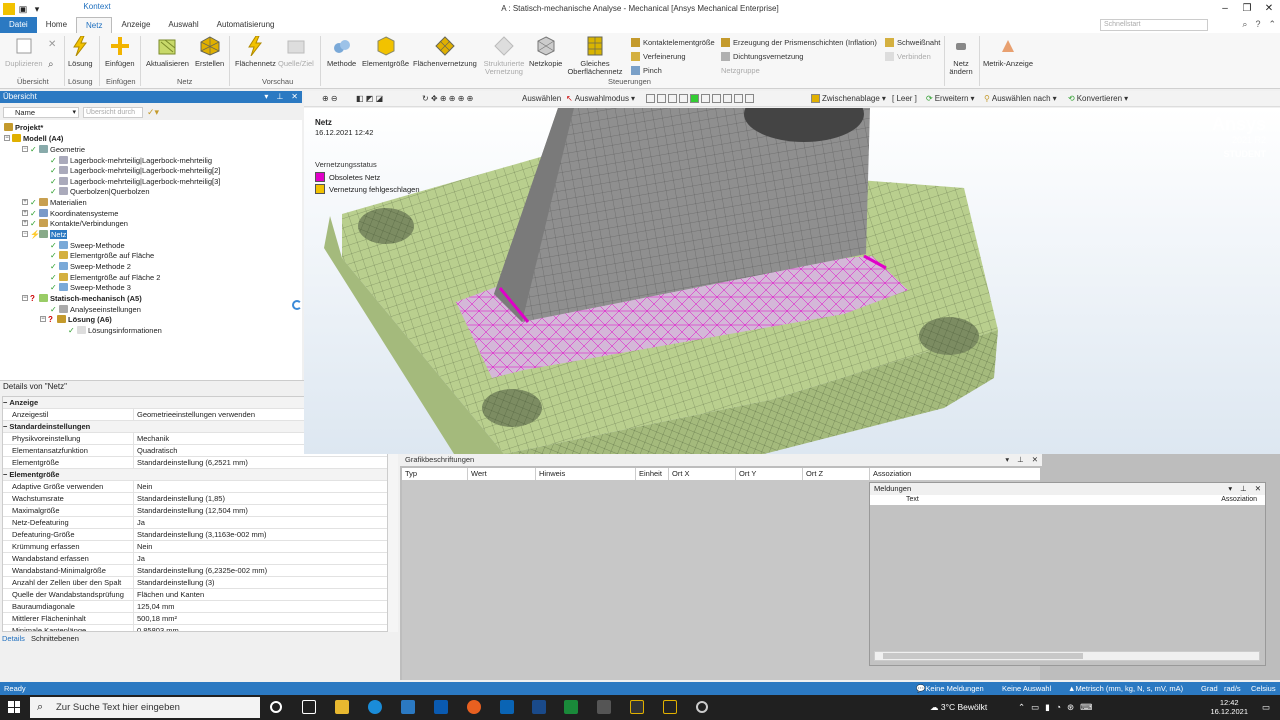 This screenshot has height=720, width=1280. What do you see at coordinates (912, 42) in the screenshot?
I see `weld-button: Schweißnaht` at bounding box center [912, 42].